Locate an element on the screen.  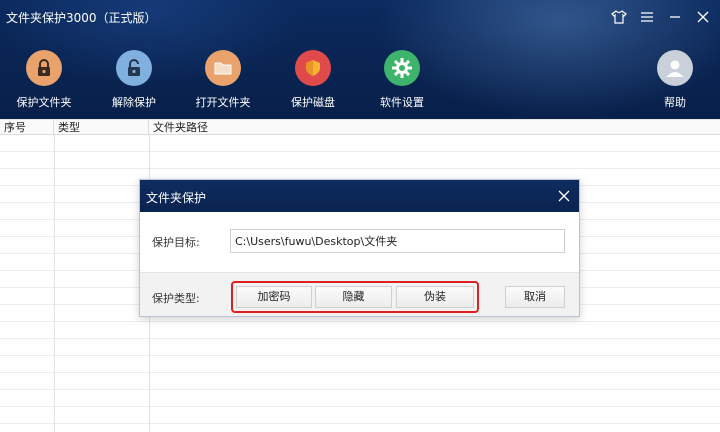
window-controls is located at coordinates (661, 17).